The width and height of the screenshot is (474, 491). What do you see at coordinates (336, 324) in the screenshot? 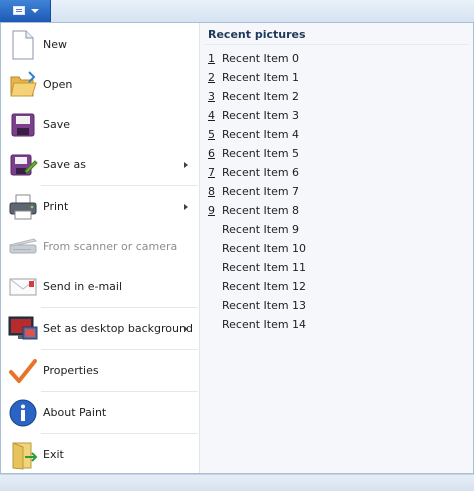
I see `recent-item: Recent Item 14` at bounding box center [336, 324].